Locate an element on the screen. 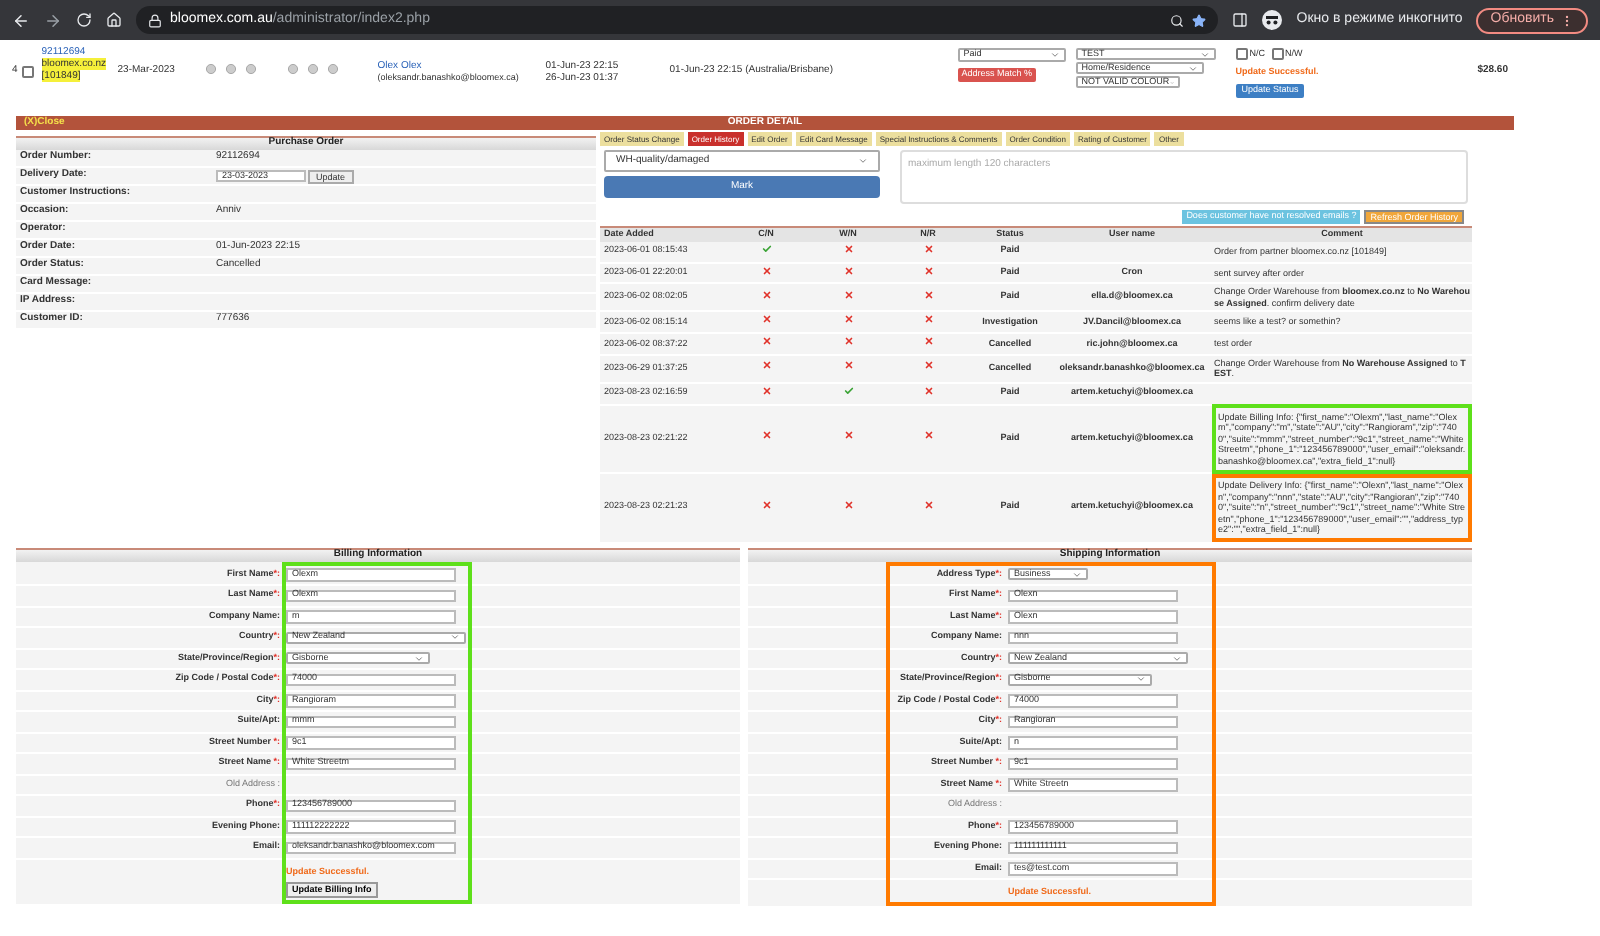 The image size is (1600, 936). home-icon is located at coordinates (114, 20).